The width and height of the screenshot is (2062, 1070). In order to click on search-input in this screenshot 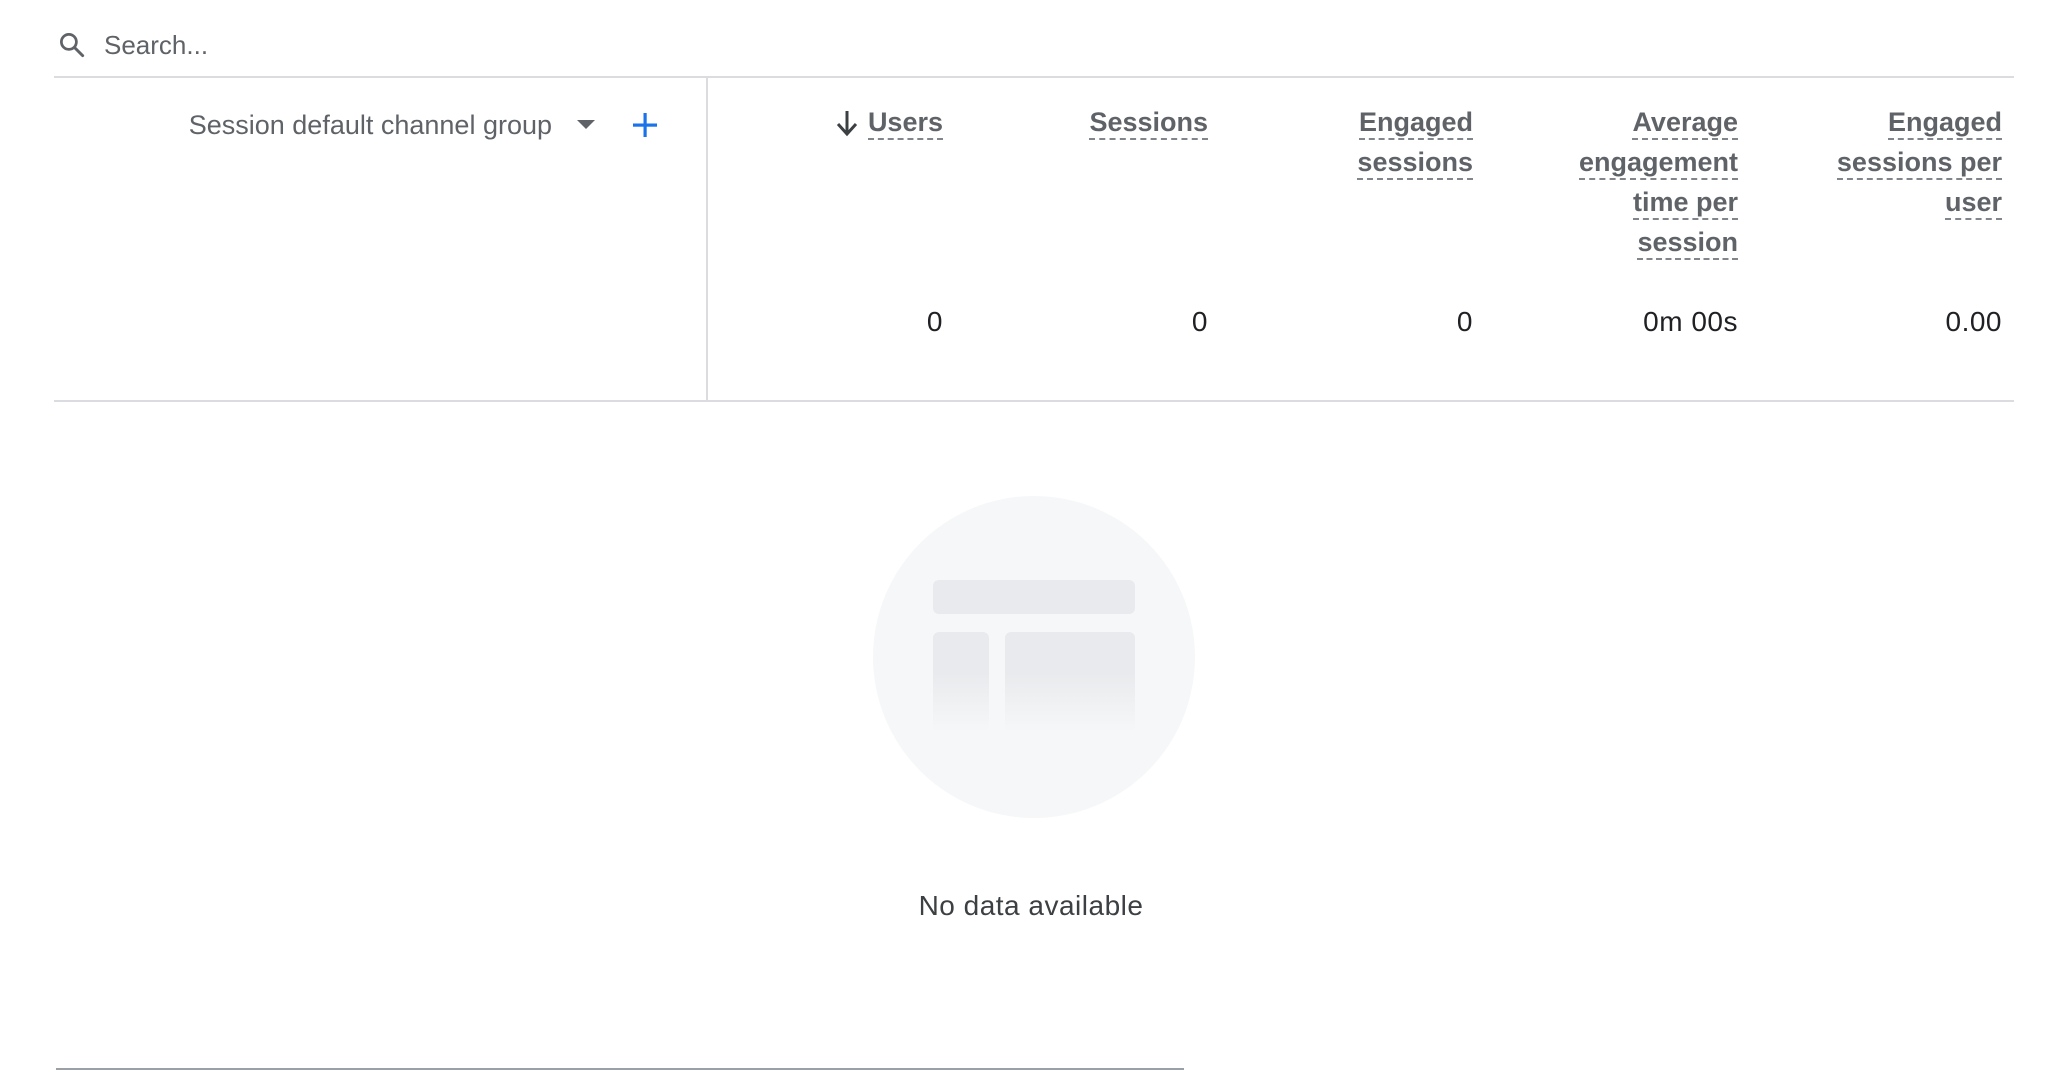, I will do `click(404, 45)`.